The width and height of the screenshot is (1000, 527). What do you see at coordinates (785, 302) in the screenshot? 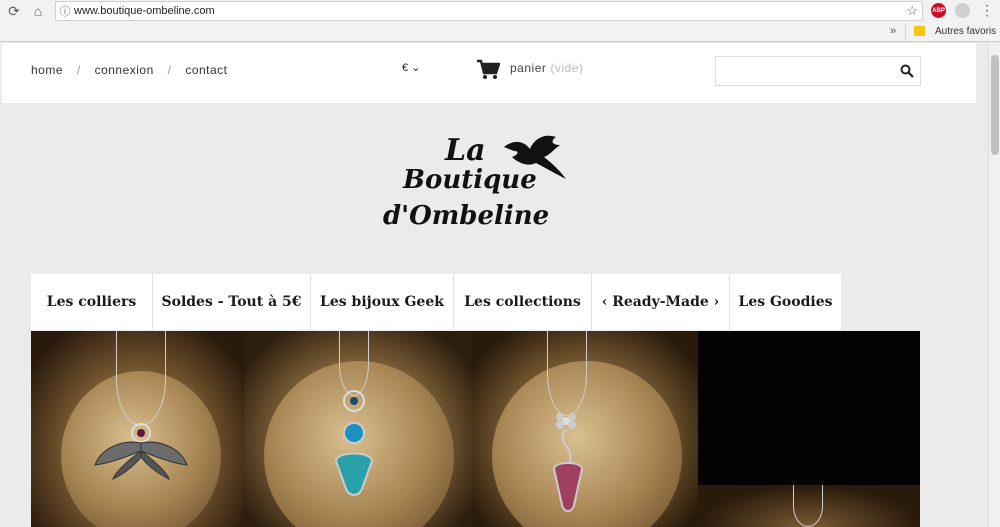
I see `menu-item-goodies: Les Goodies` at bounding box center [785, 302].